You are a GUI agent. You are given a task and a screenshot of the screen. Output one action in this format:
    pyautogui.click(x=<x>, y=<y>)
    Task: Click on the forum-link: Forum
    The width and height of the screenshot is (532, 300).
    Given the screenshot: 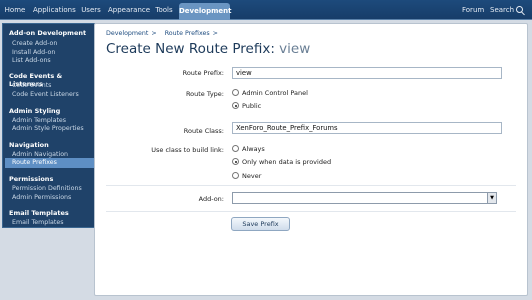 What is the action you would take?
    pyautogui.click(x=473, y=10)
    